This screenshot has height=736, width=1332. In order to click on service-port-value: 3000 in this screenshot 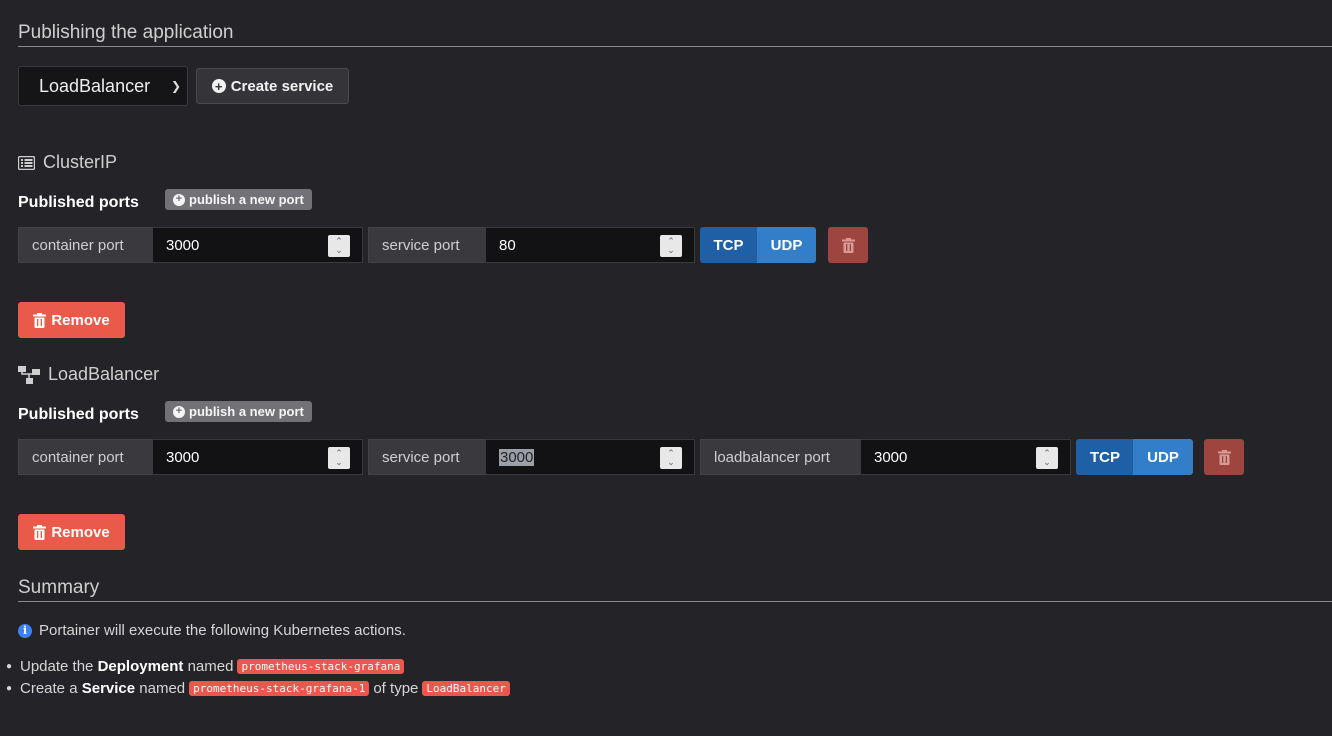, I will do `click(517, 457)`.